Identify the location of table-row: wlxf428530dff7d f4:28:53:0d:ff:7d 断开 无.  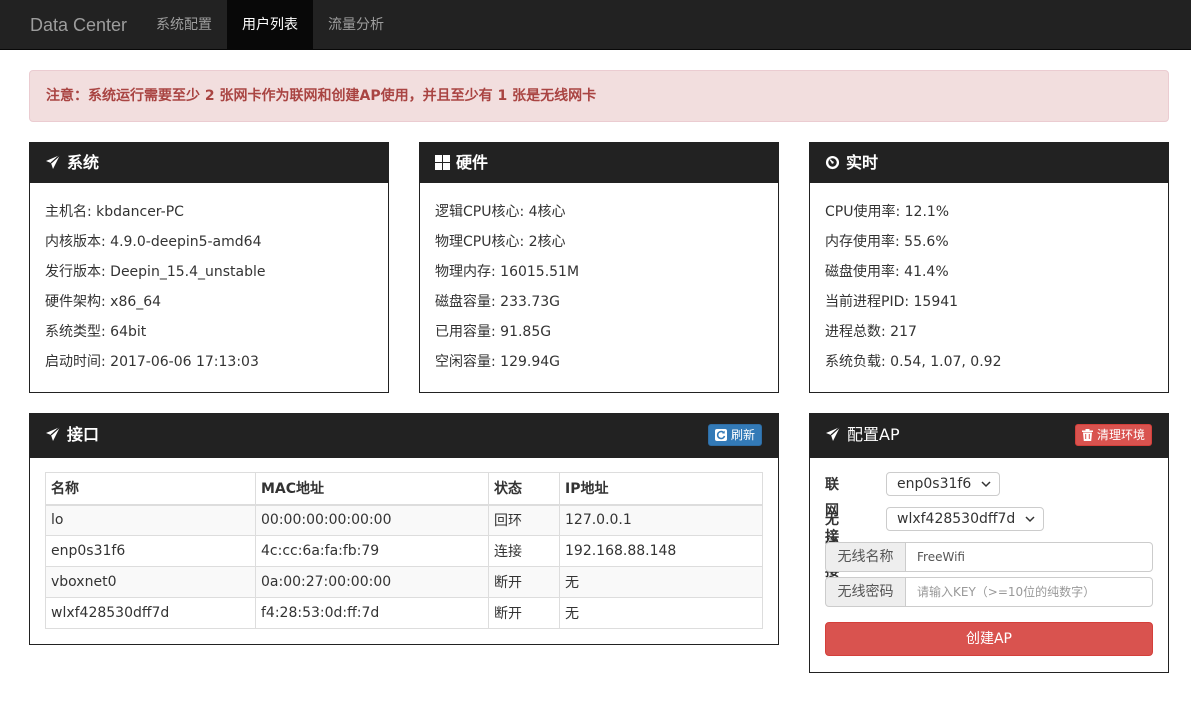
(404, 613).